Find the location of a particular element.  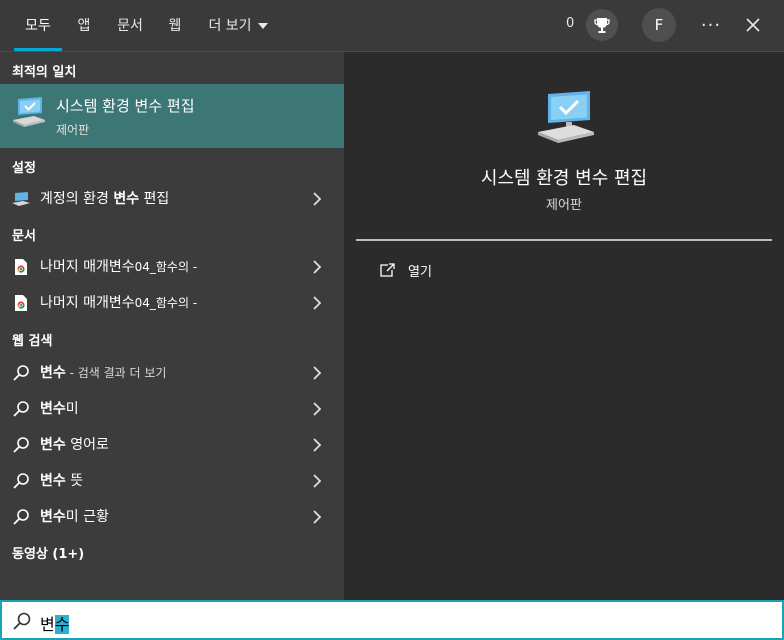

settings-item-bold: 변수 is located at coordinates (126, 199).